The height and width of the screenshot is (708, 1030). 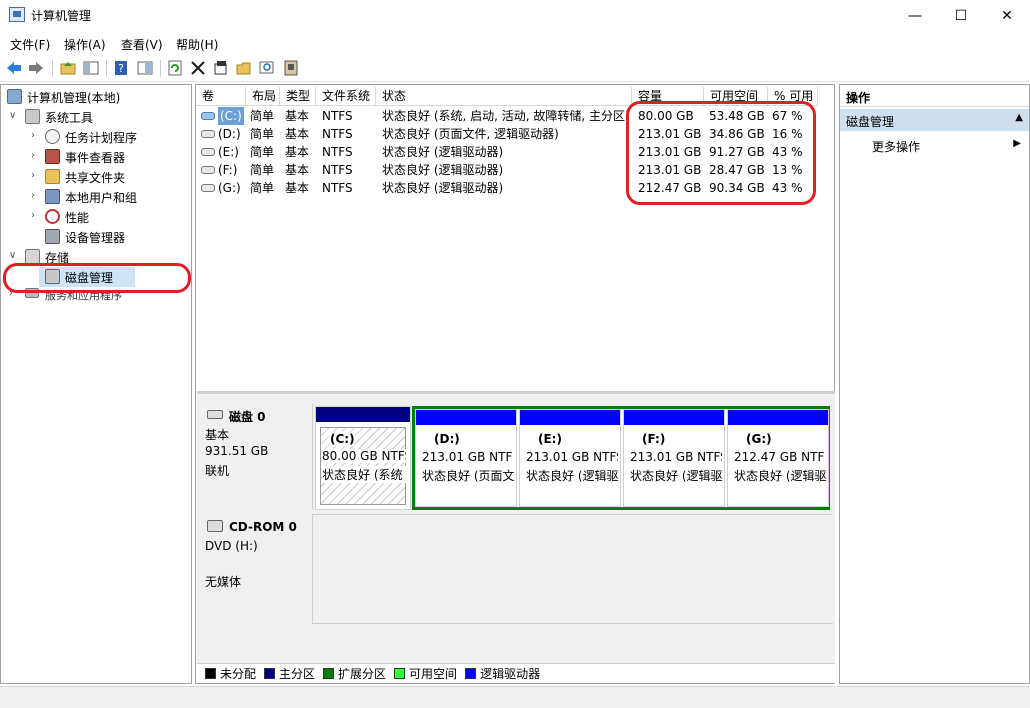 I want to click on cdrom-name: CD-ROM 0, so click(x=263, y=527).